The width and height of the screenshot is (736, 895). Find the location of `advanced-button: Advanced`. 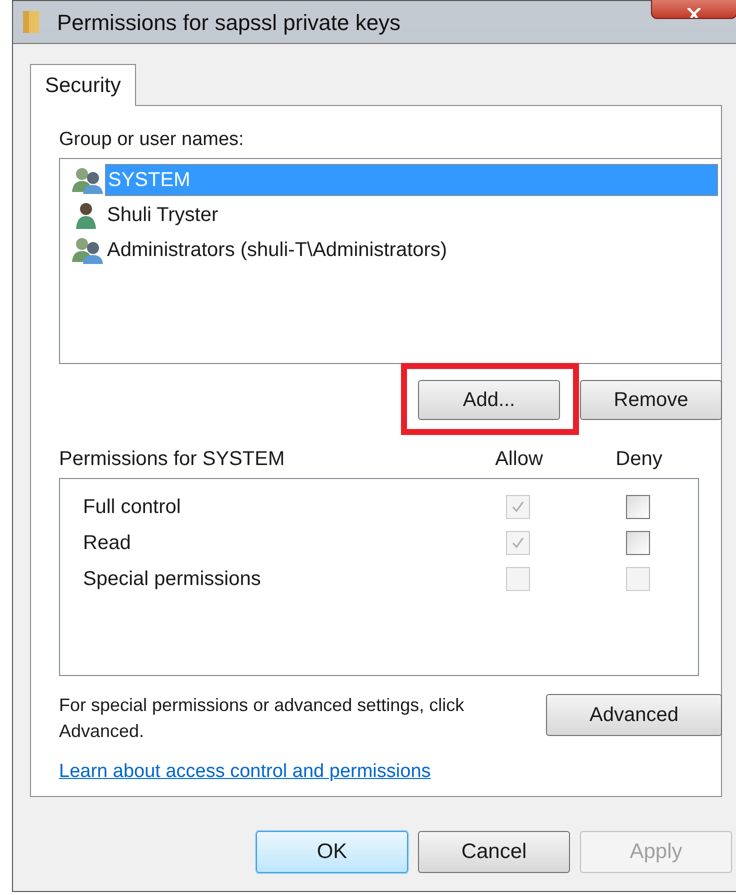

advanced-button: Advanced is located at coordinates (634, 715).